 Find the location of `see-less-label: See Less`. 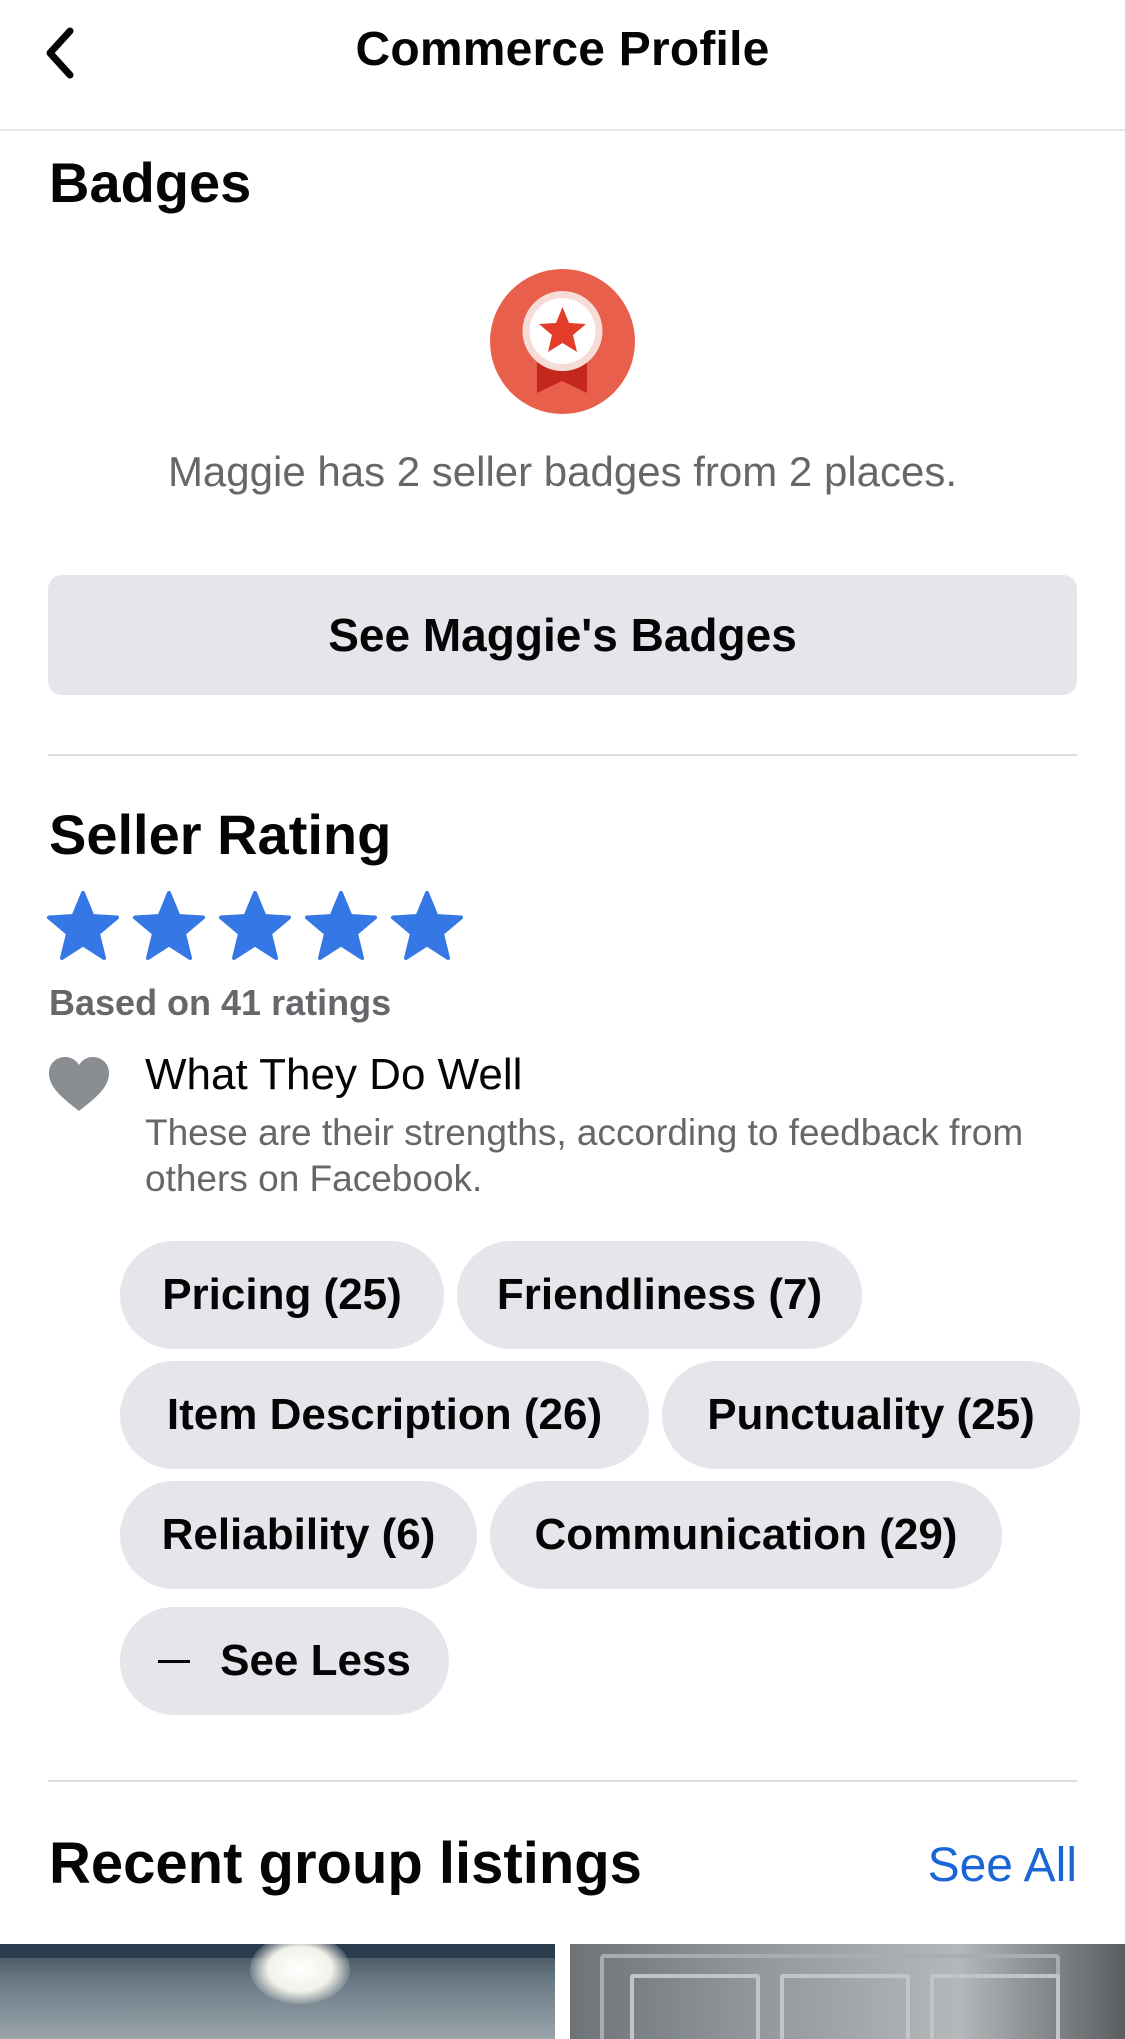

see-less-label: See Less is located at coordinates (315, 1660).